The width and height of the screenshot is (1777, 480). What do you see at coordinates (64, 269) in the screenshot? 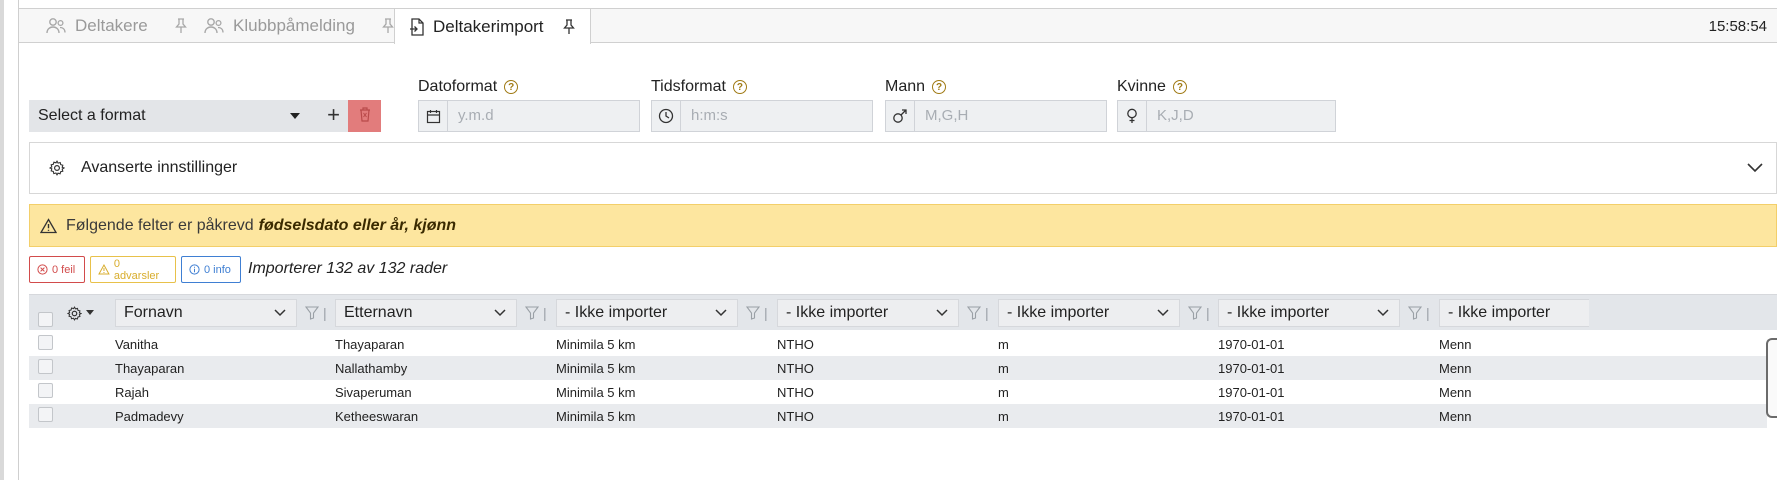
I see `errors-badge-label: 0 feil` at bounding box center [64, 269].